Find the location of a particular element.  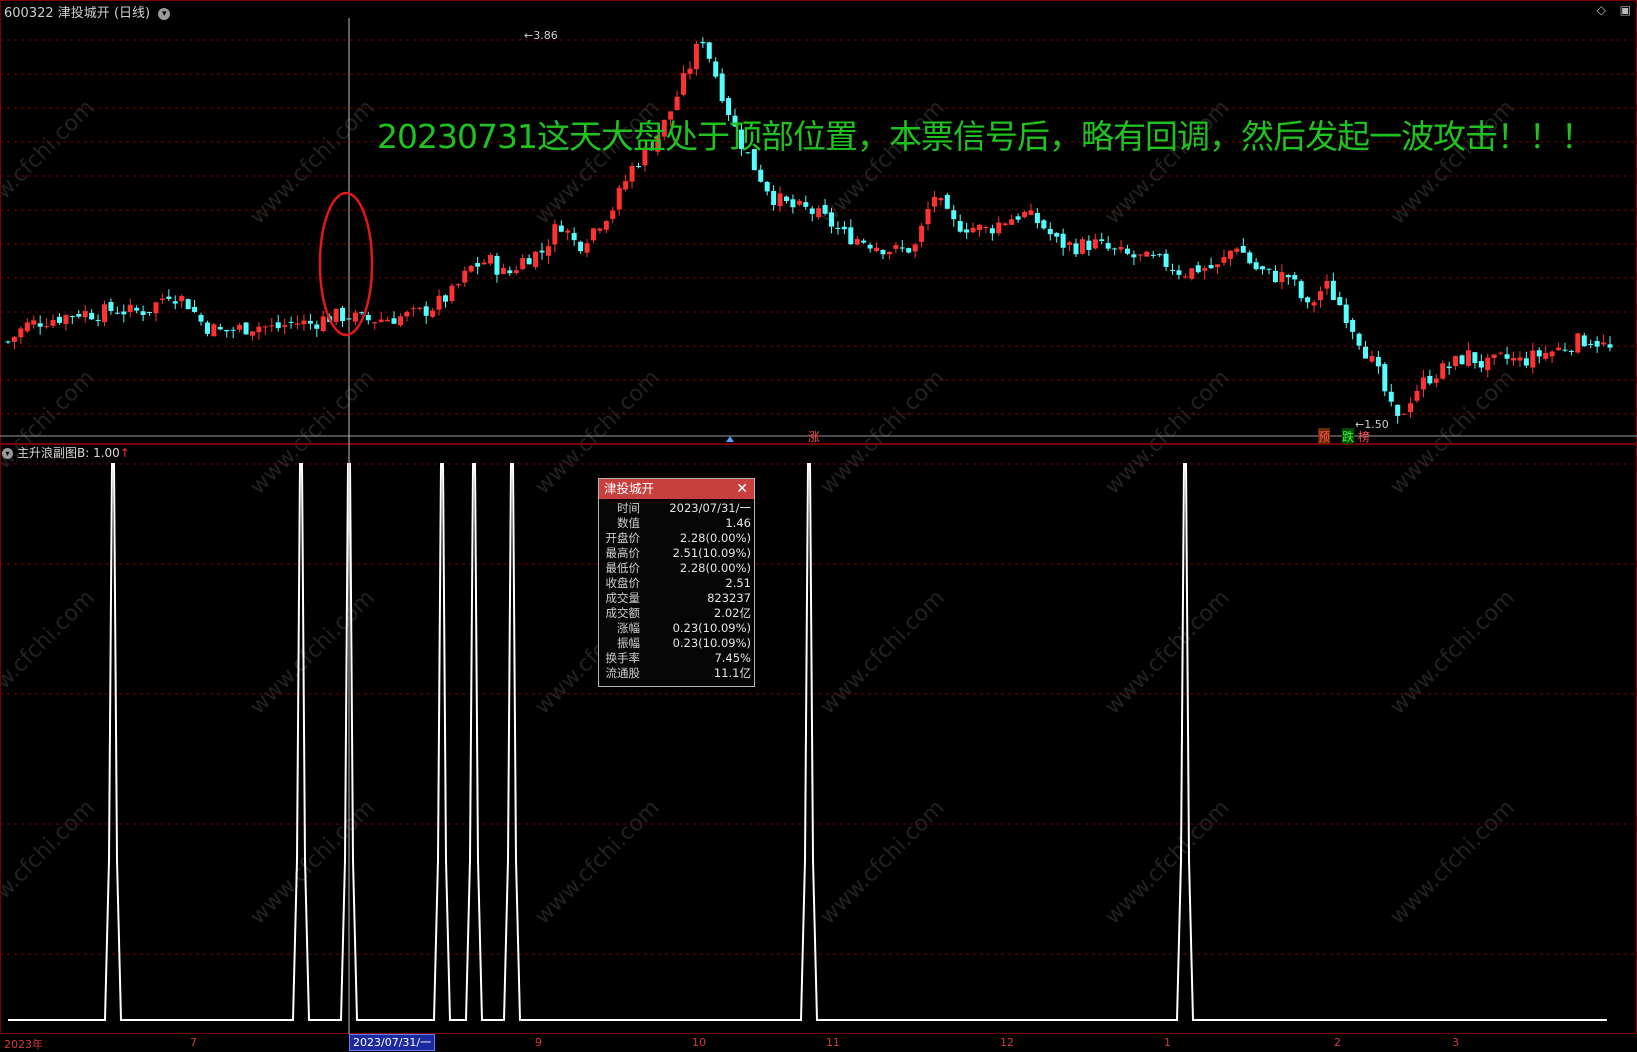

axis-label: 7 is located at coordinates (193, 1042).